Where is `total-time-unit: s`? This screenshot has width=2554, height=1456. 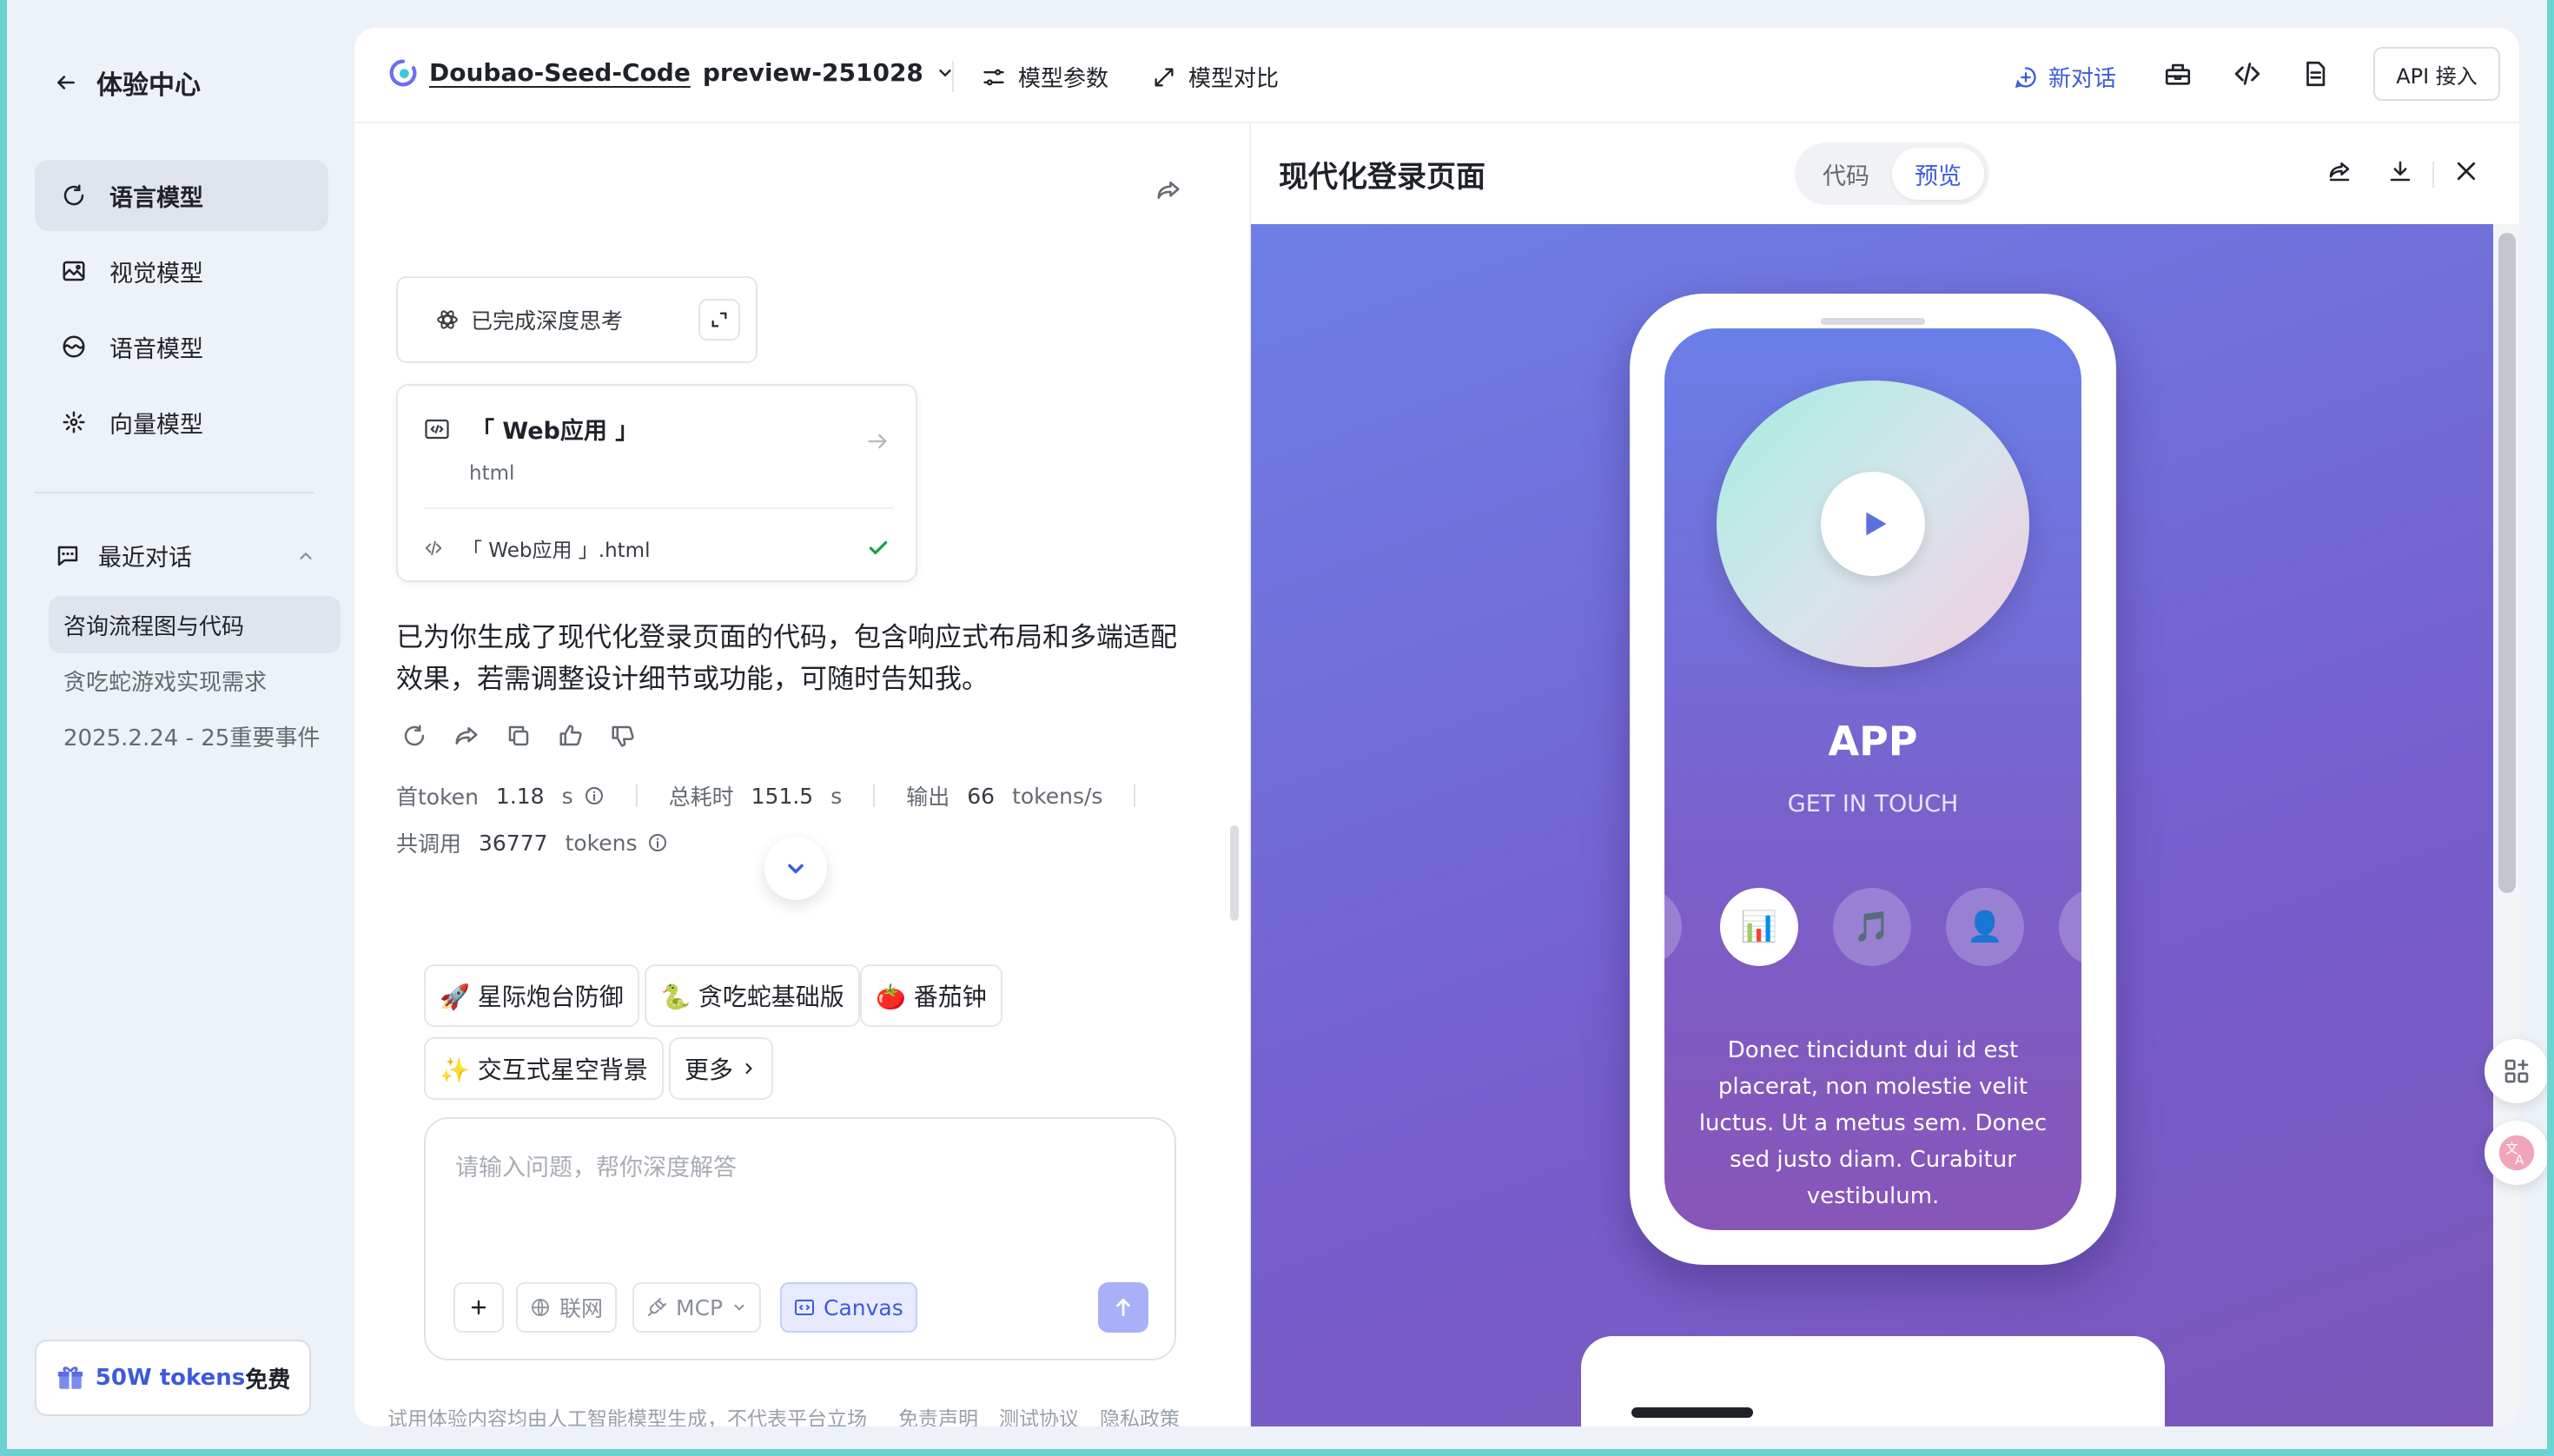 total-time-unit: s is located at coordinates (837, 796).